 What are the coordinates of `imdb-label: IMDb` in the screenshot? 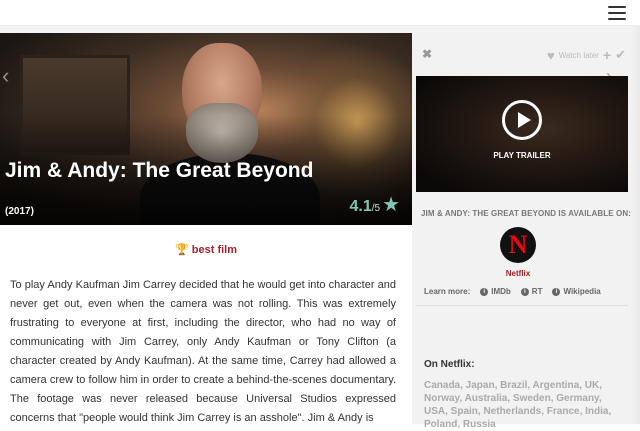 It's located at (501, 291).